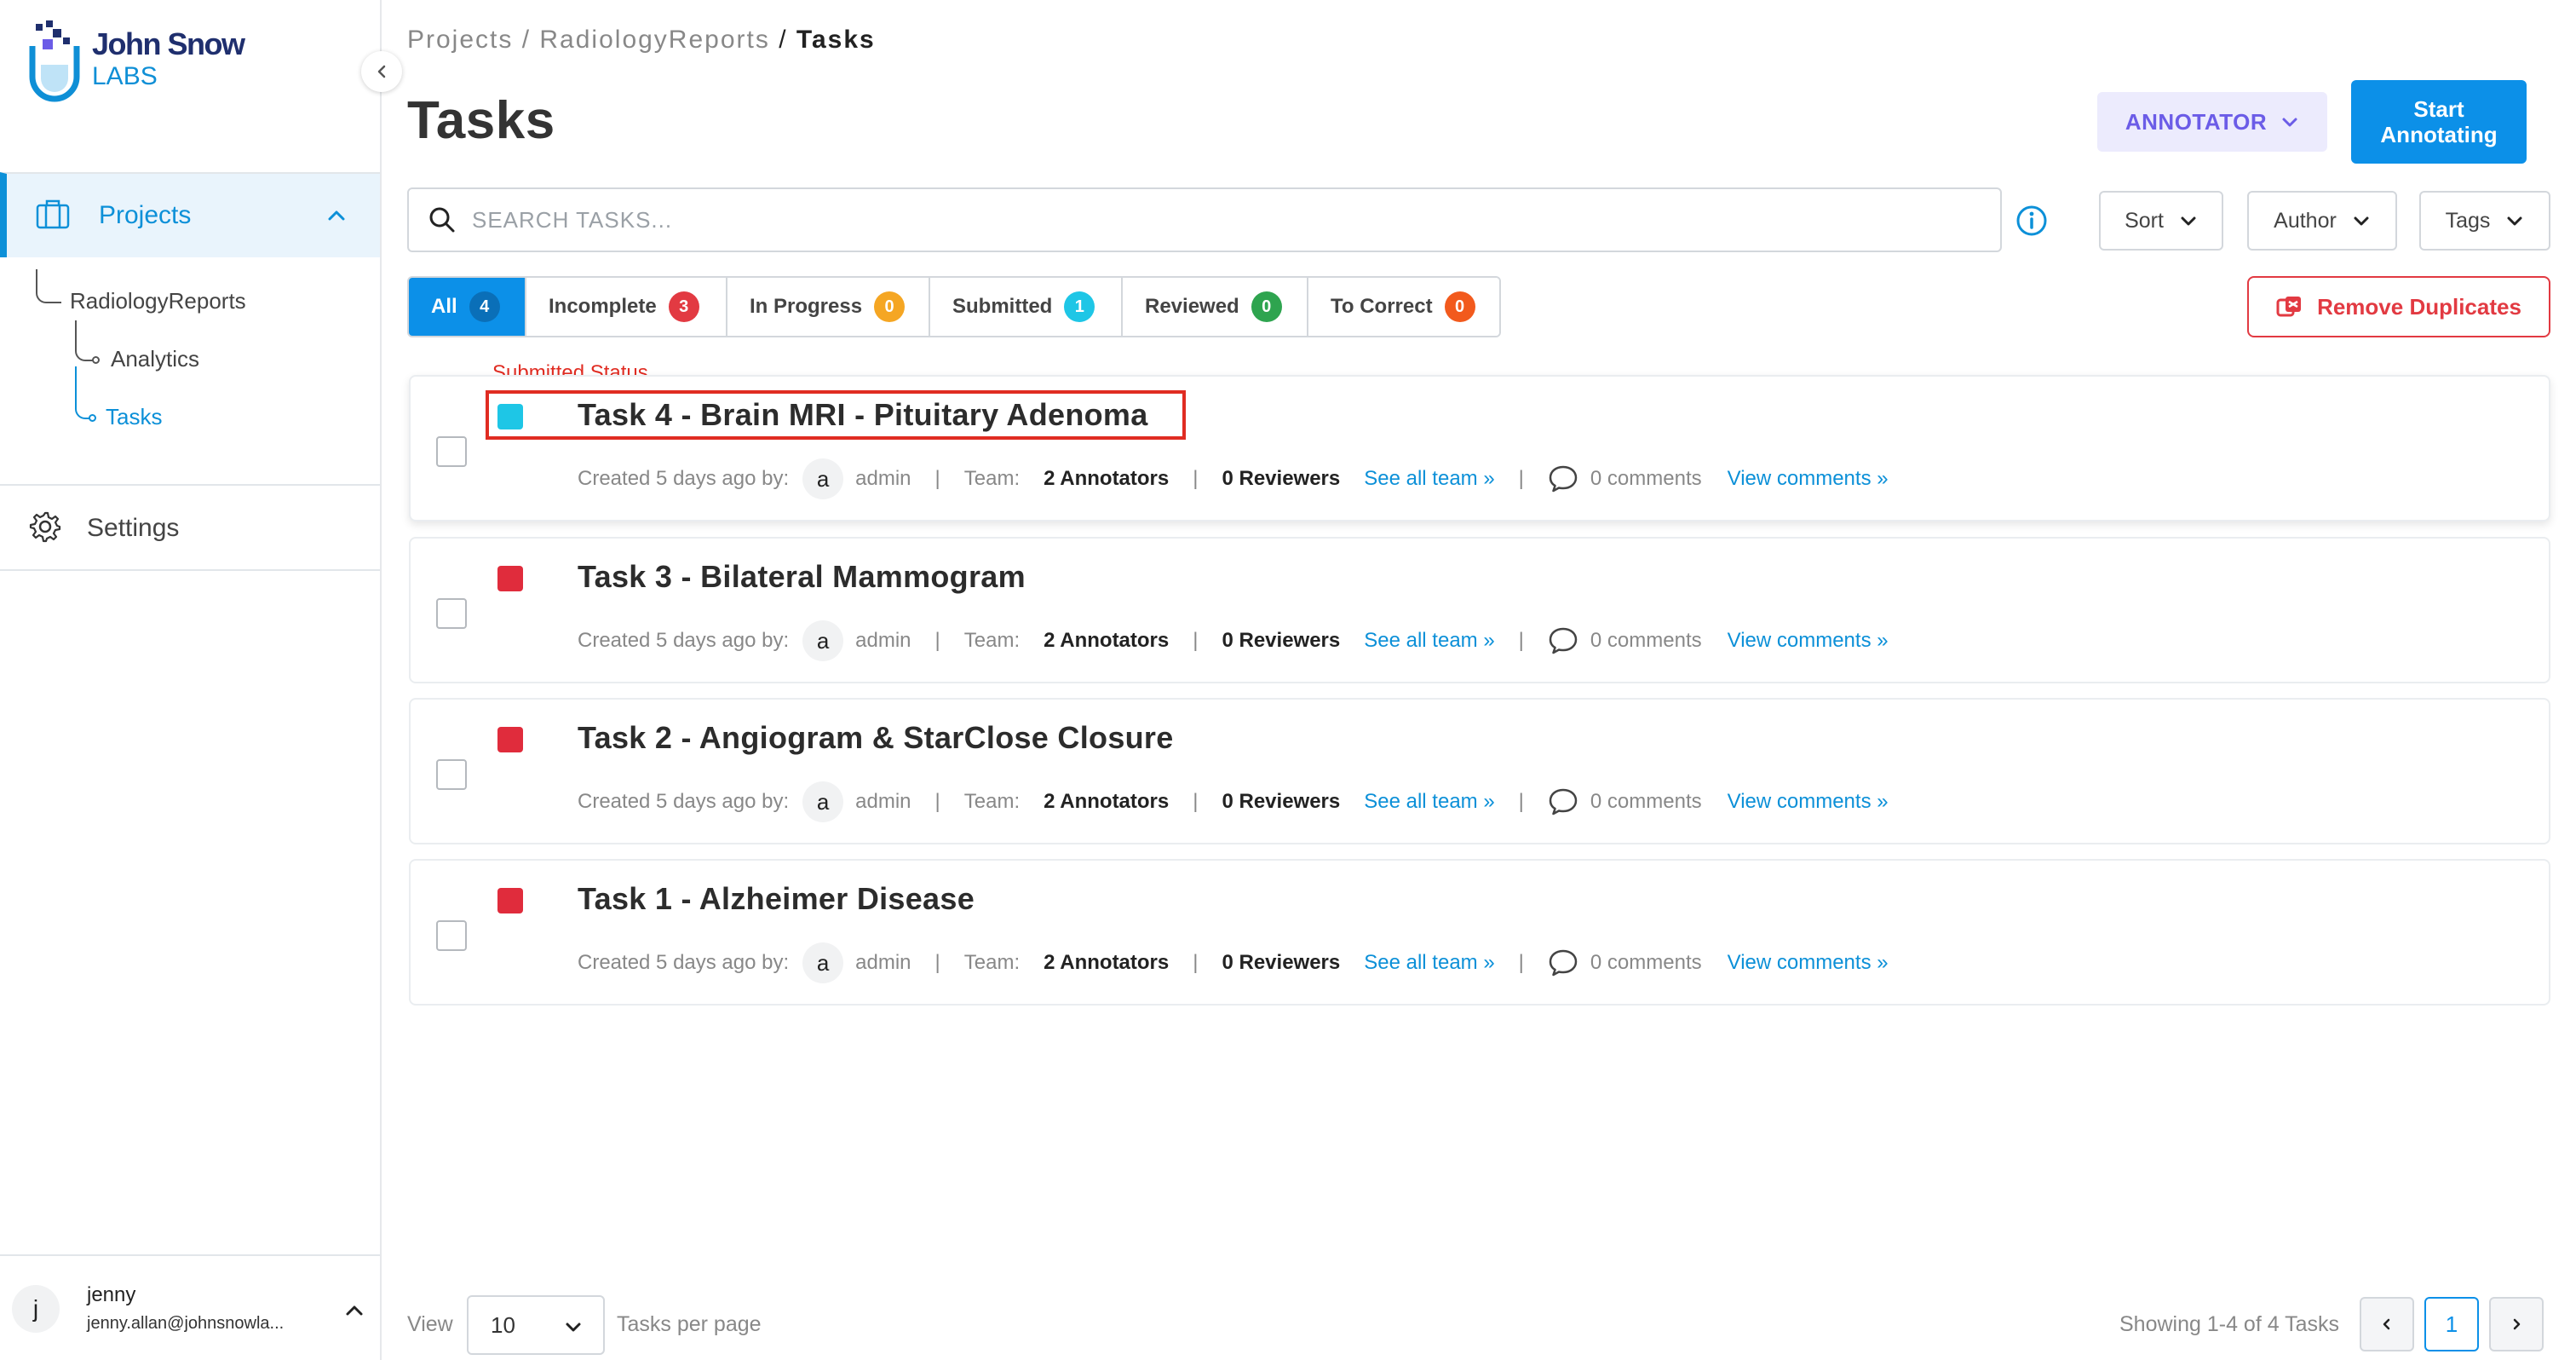  What do you see at coordinates (36, 1309) in the screenshot?
I see `avatar: j` at bounding box center [36, 1309].